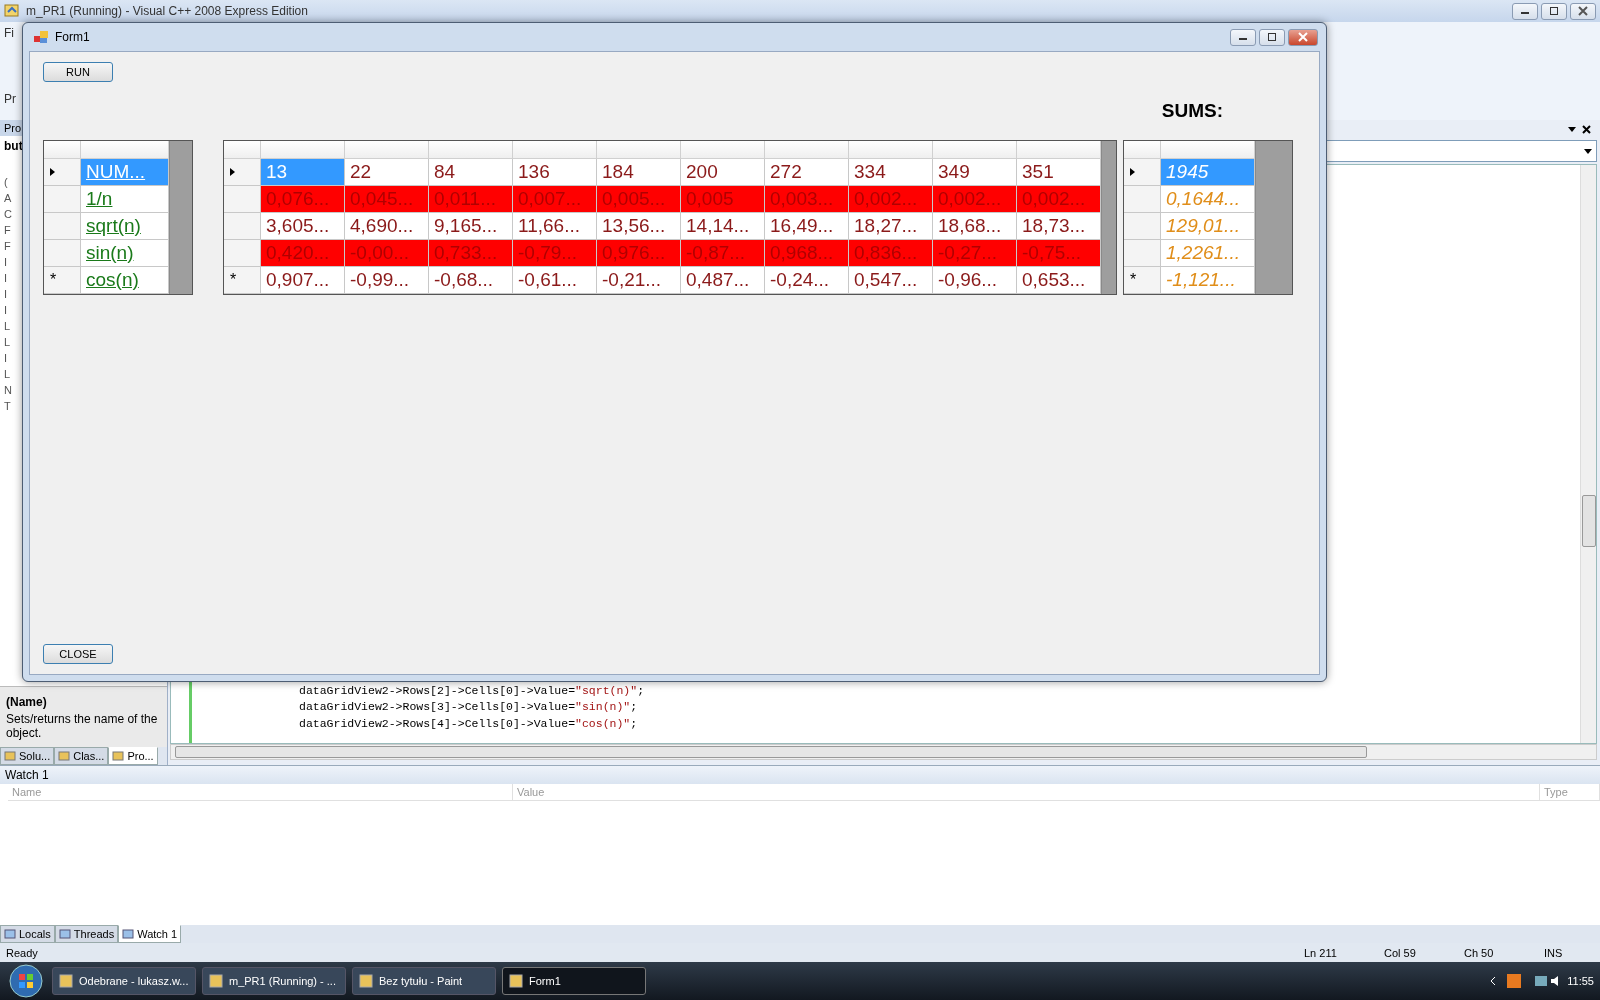 Image resolution: width=1600 pixels, height=1000 pixels. I want to click on close-icon, so click(1586, 129).